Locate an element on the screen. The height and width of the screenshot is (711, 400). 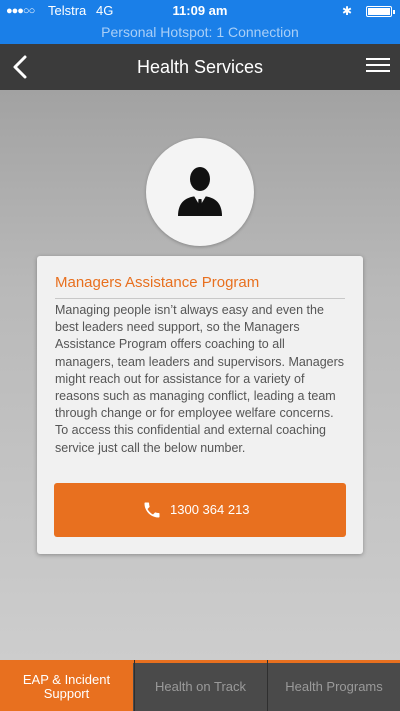
tab-label: Health on Track is located at coordinates (200, 686).